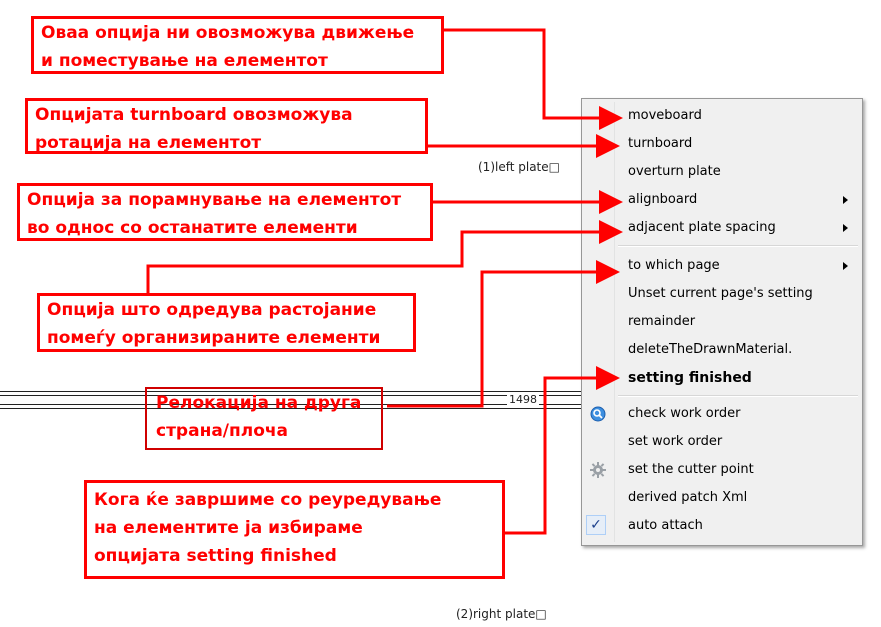 This screenshot has width=881, height=627. I want to click on callout-line: и поместување на елементот, so click(184, 61).